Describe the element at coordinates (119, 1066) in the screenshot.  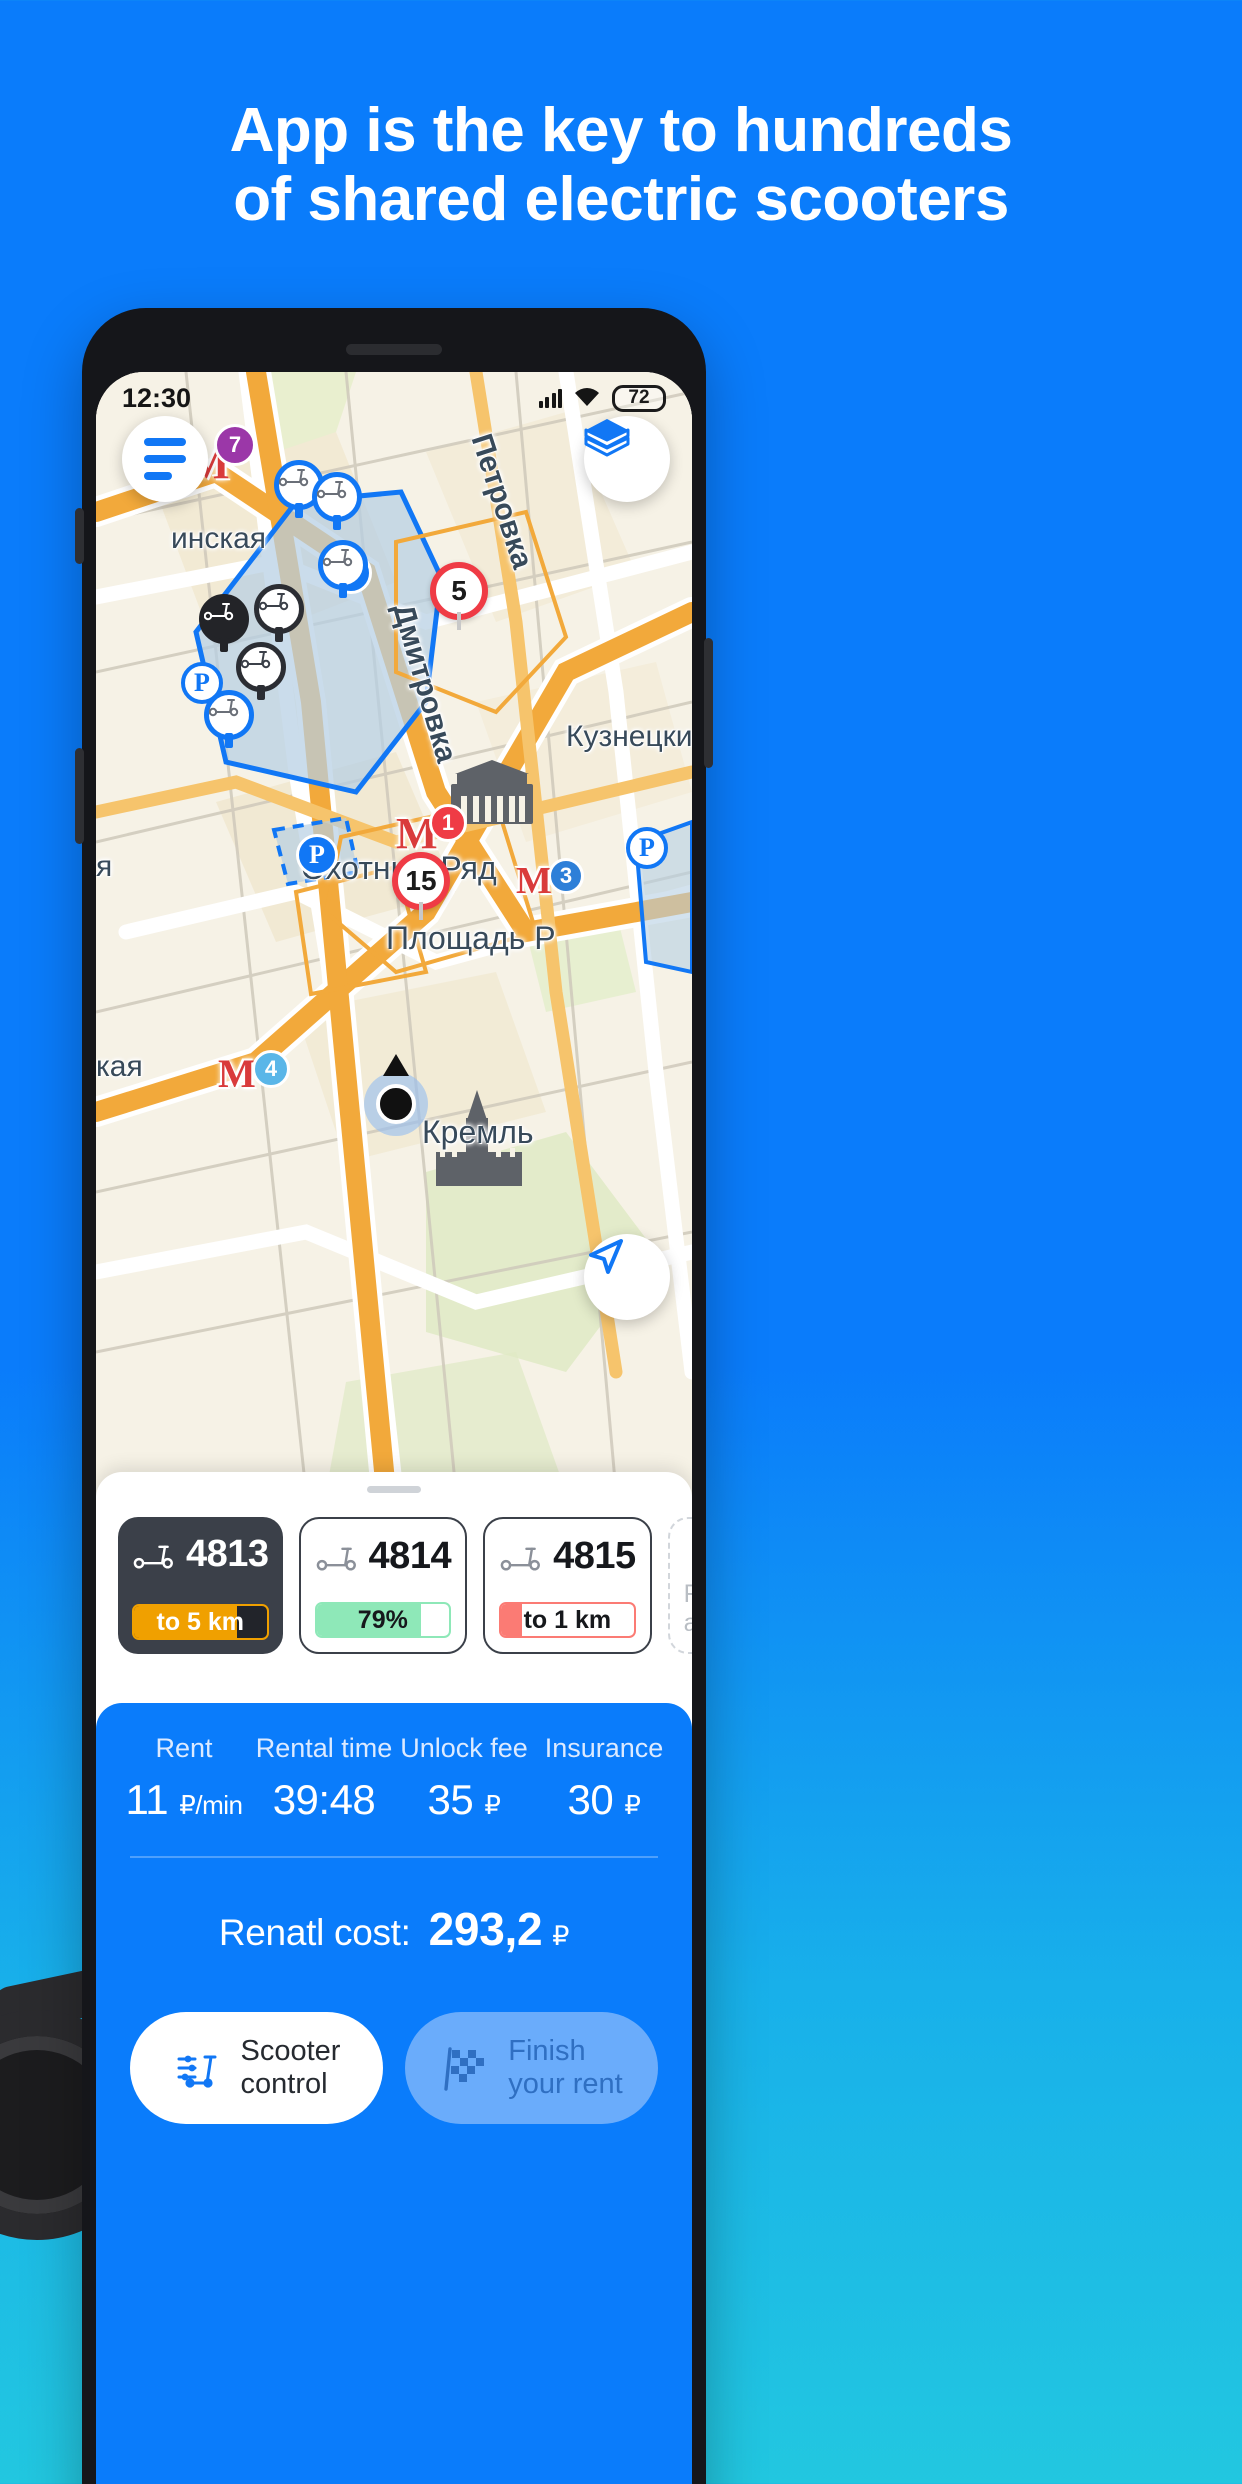
I see `map-label: кая` at that location.